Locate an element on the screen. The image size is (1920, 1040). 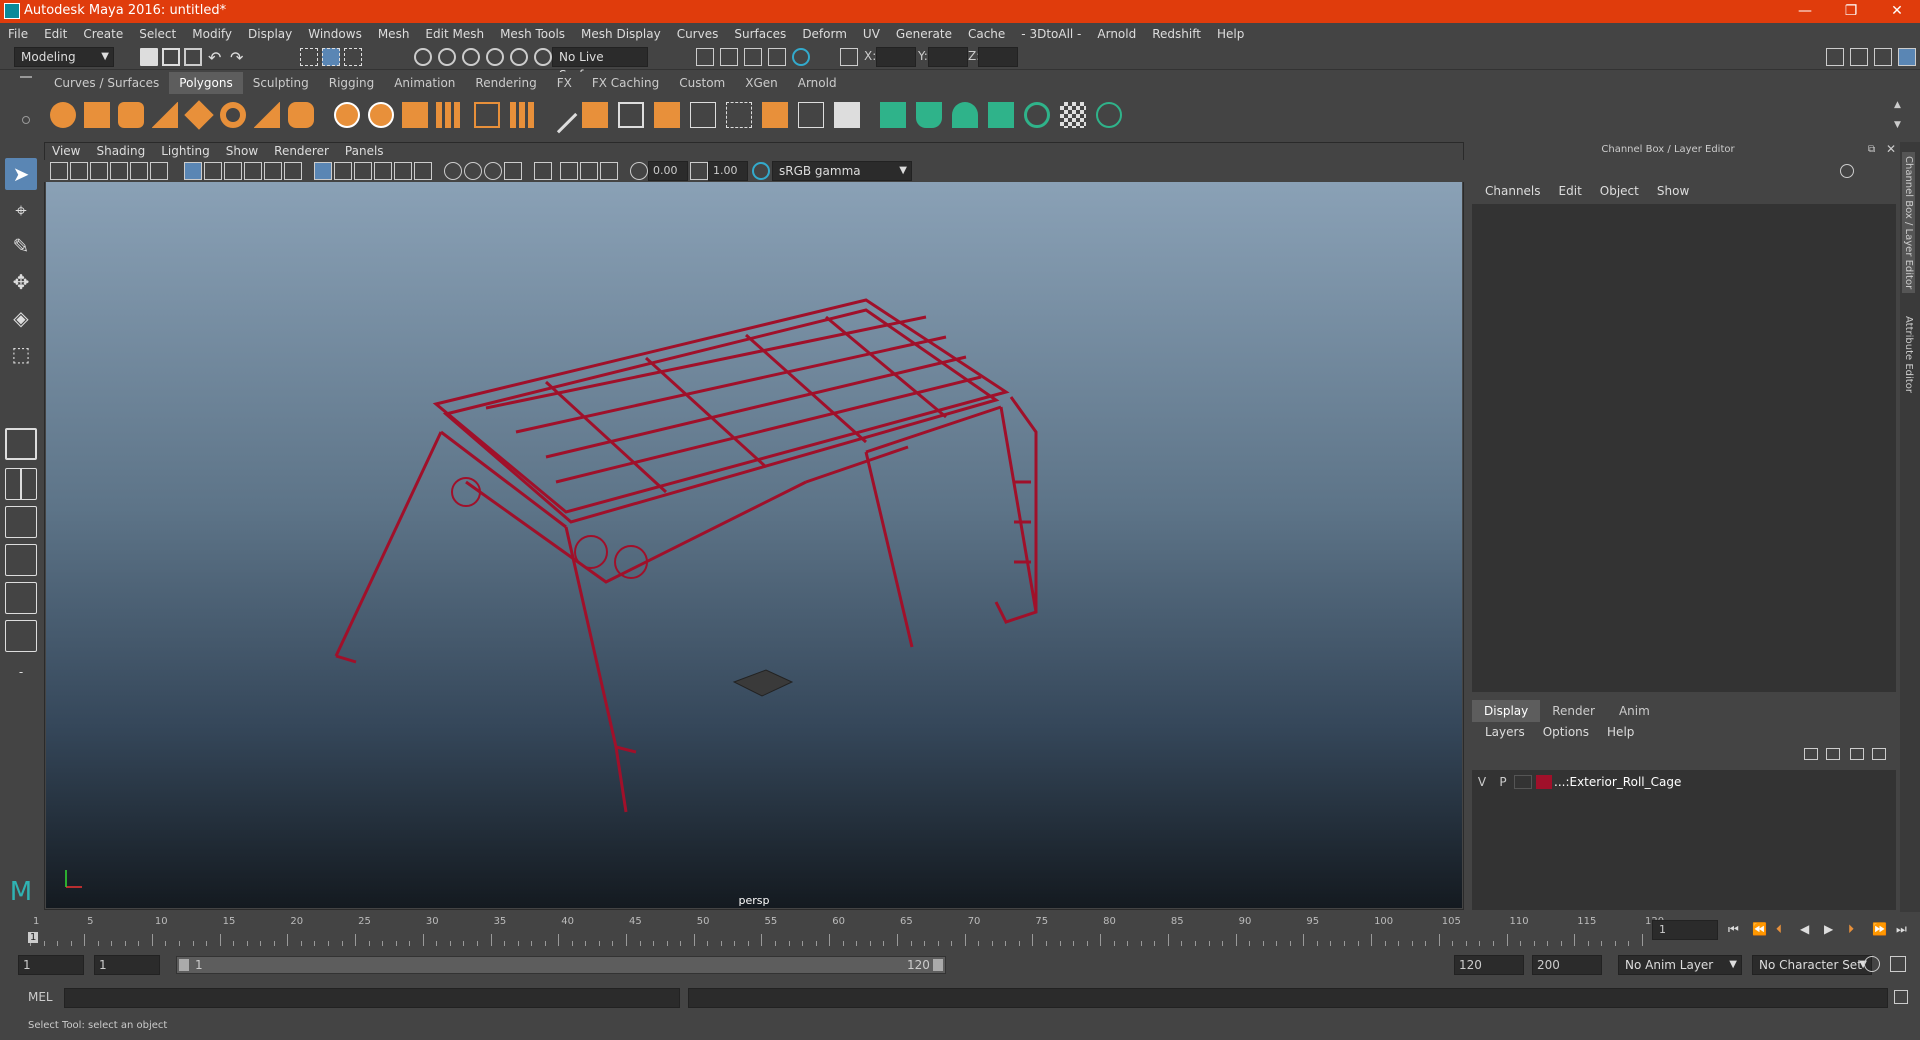
step-forward-frame-icon: ⏵ is located at coordinates (1851, 929).